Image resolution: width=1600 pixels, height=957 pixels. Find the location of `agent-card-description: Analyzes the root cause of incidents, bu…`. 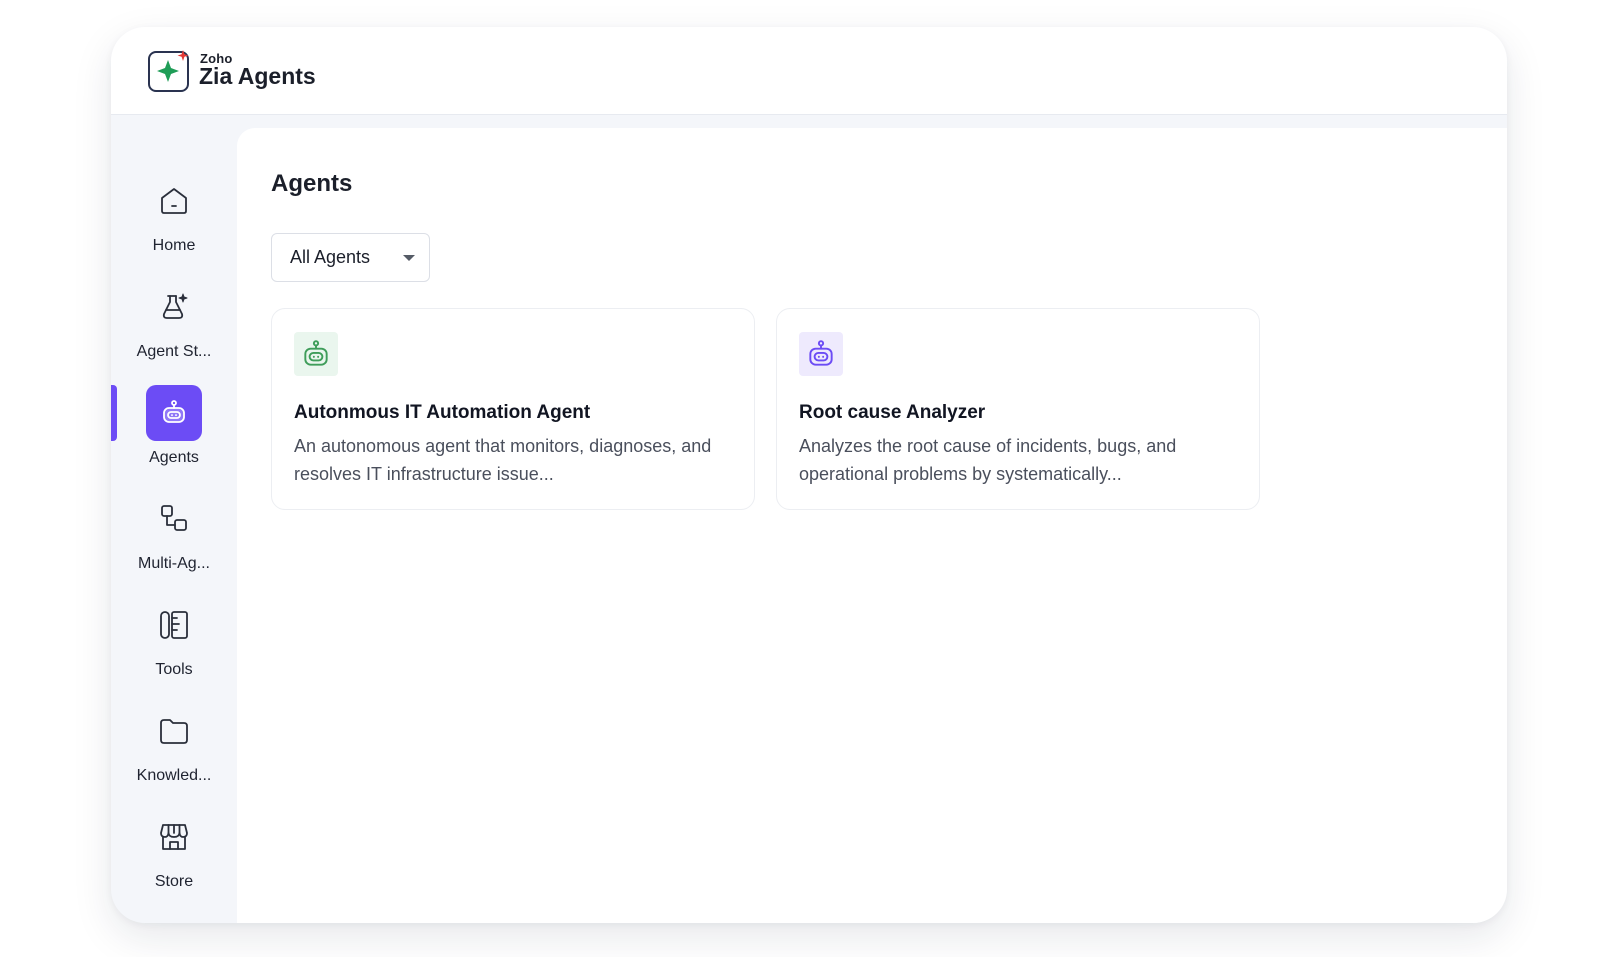

agent-card-description: Analyzes the root cause of incidents, bu… is located at coordinates (988, 460).